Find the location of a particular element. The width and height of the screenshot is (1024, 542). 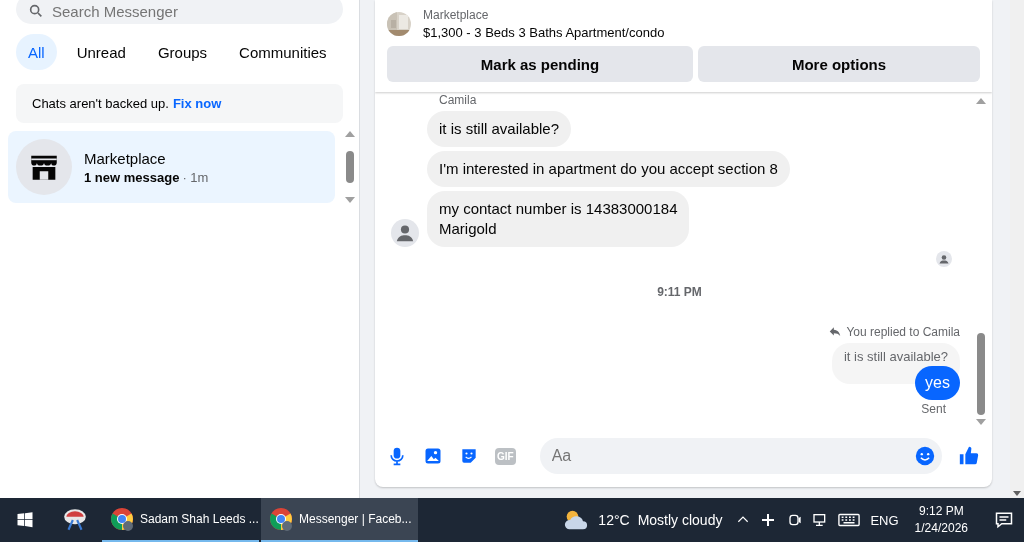

sticker-icon is located at coordinates (469, 456).